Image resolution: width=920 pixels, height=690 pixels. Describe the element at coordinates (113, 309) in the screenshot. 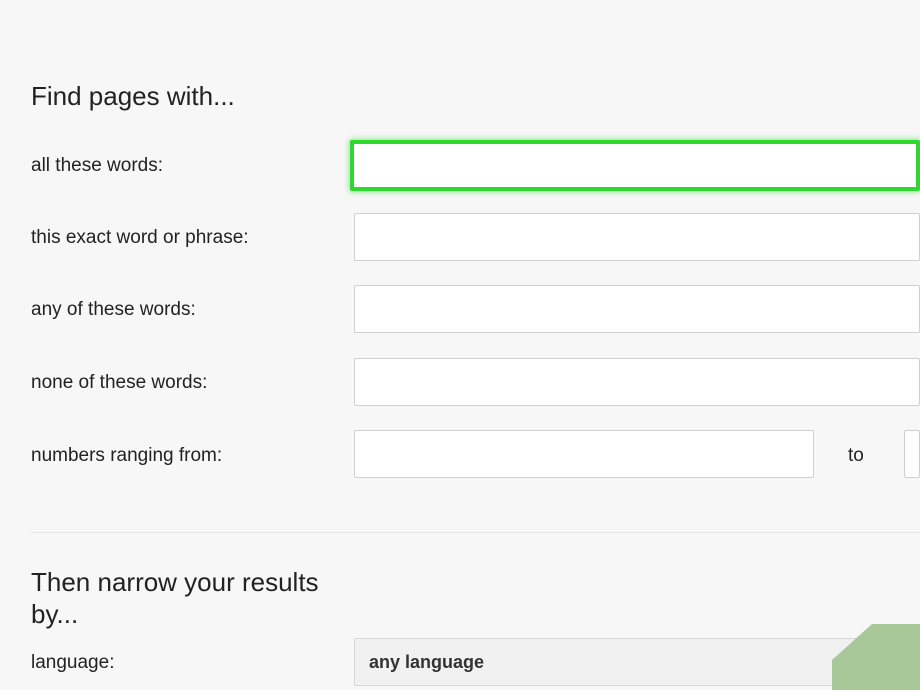

I see `any-words-label: any of these words:` at that location.